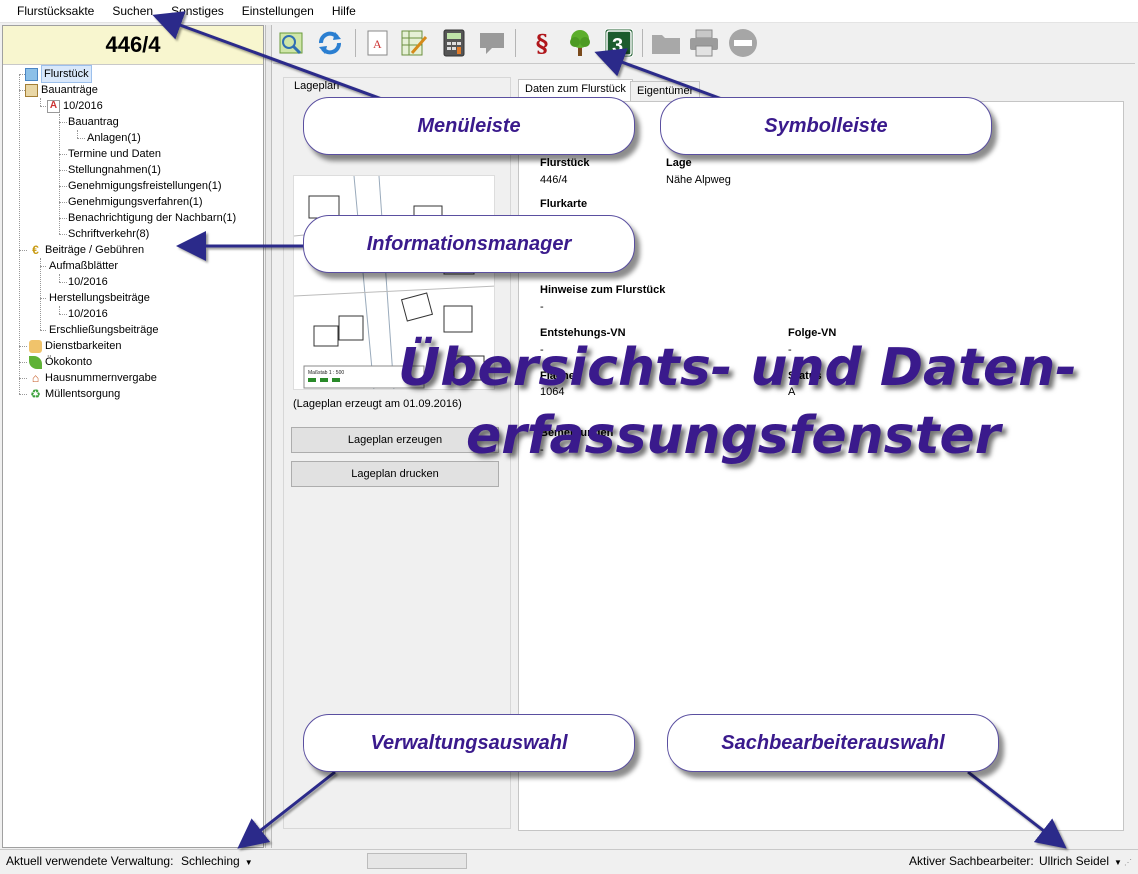 The width and height of the screenshot is (1138, 874). Describe the element at coordinates (564, 204) in the screenshot. I see `field-flurkarte-label: Flurkarte` at that location.